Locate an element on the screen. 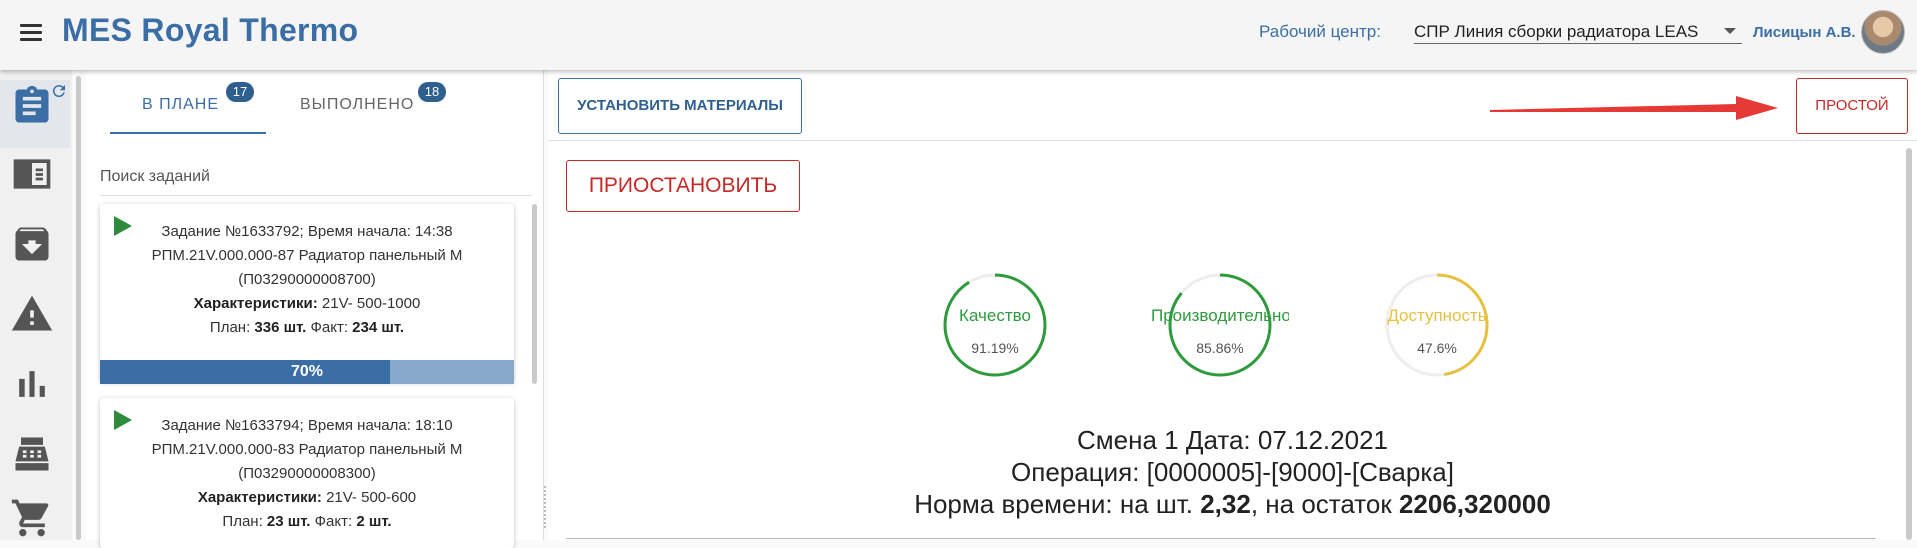  icon-sidebar is located at coordinates (36, 305).